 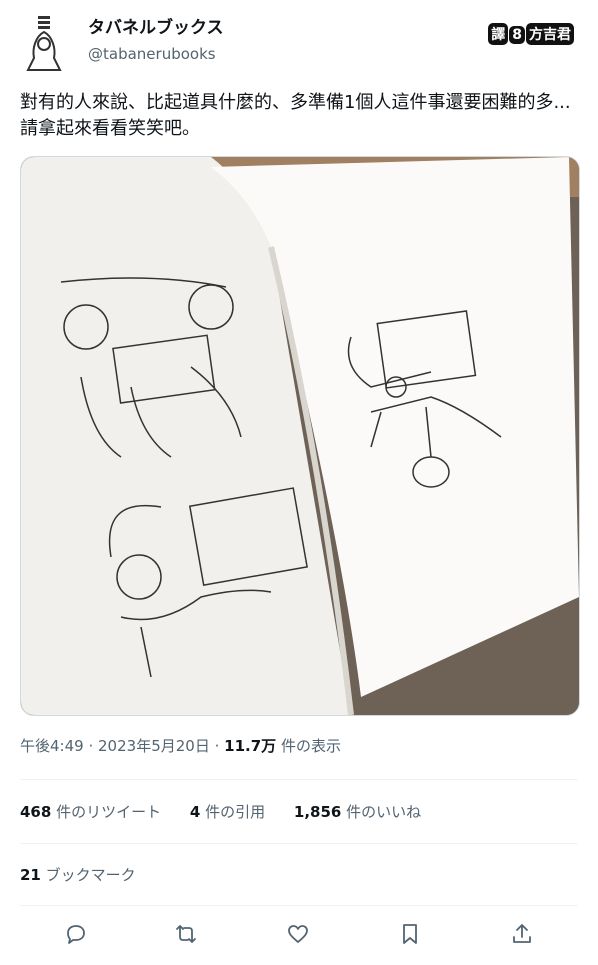 I want to click on quotes-label: 件の引用, so click(x=235, y=812).